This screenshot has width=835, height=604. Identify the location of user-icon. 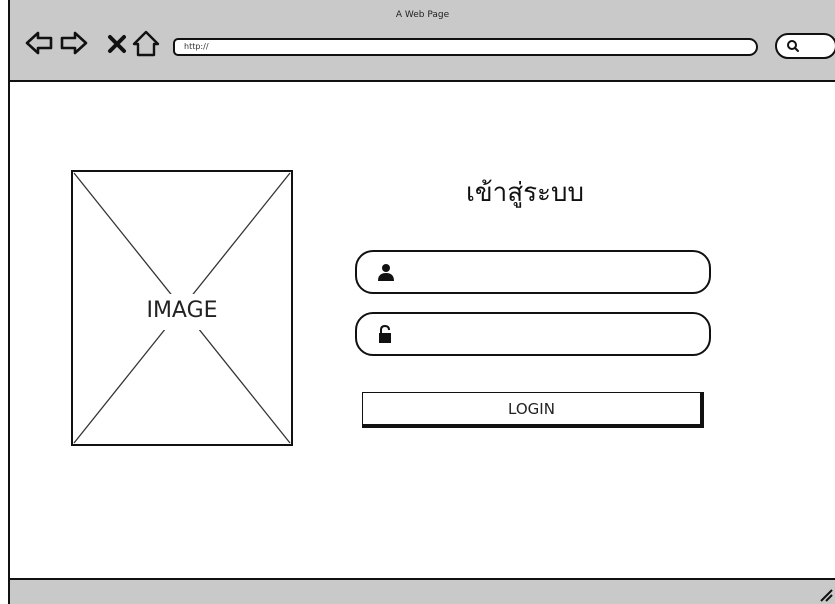
(386, 272).